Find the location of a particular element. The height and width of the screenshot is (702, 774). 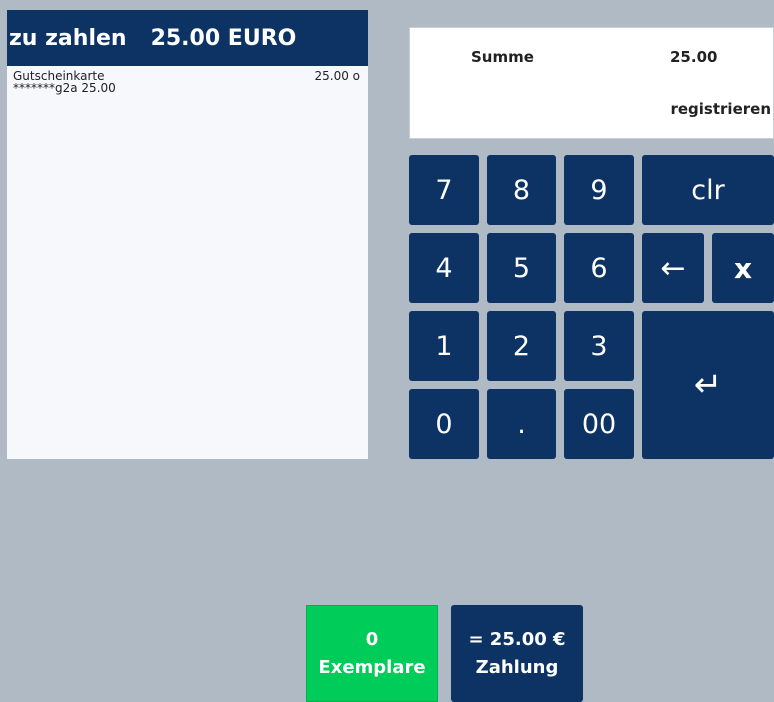

register-hint: registrieren is located at coordinates (720, 109).